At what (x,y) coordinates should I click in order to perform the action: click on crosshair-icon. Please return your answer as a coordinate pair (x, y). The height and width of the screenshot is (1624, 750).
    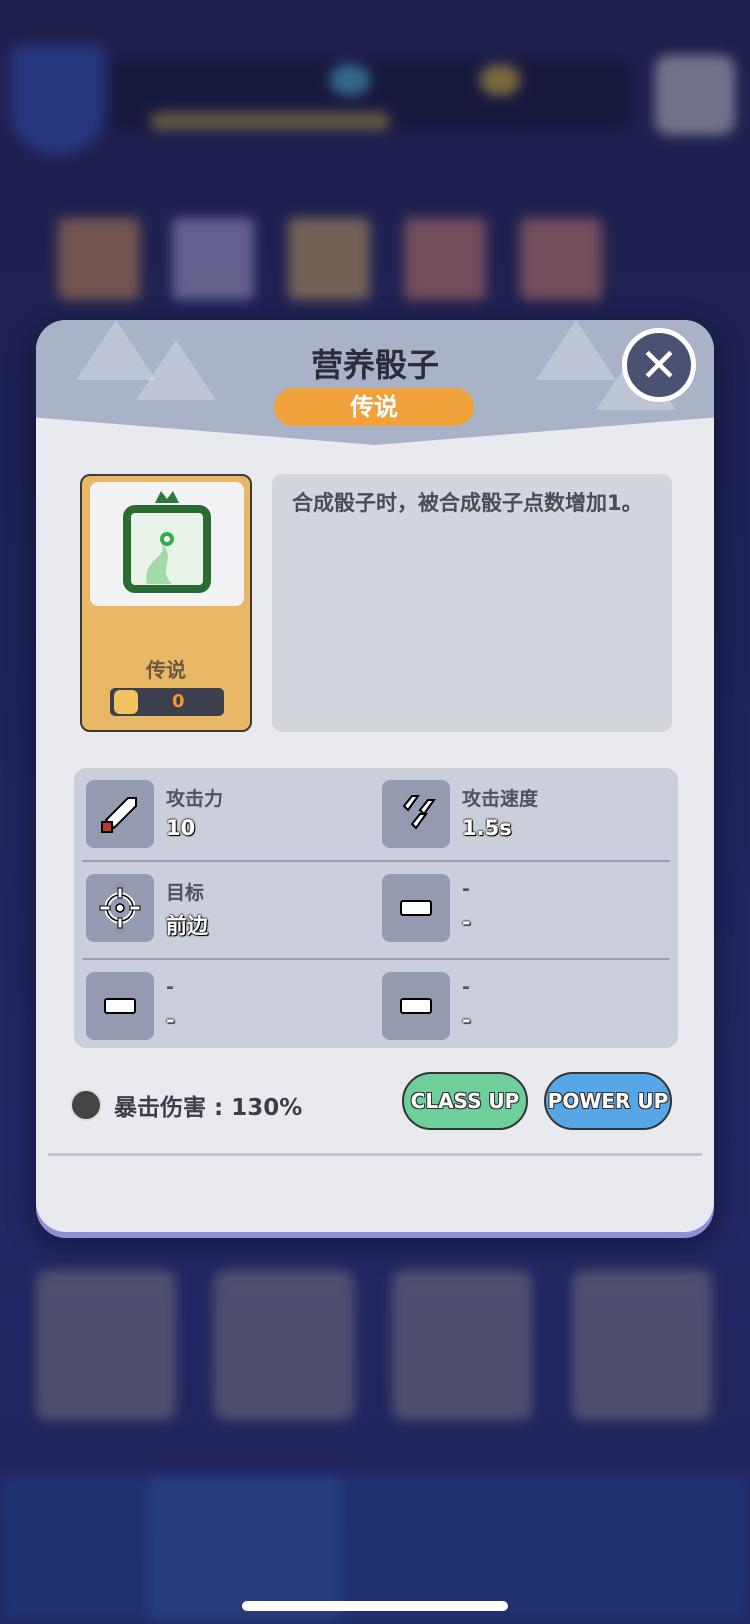
    Looking at the image, I should click on (120, 908).